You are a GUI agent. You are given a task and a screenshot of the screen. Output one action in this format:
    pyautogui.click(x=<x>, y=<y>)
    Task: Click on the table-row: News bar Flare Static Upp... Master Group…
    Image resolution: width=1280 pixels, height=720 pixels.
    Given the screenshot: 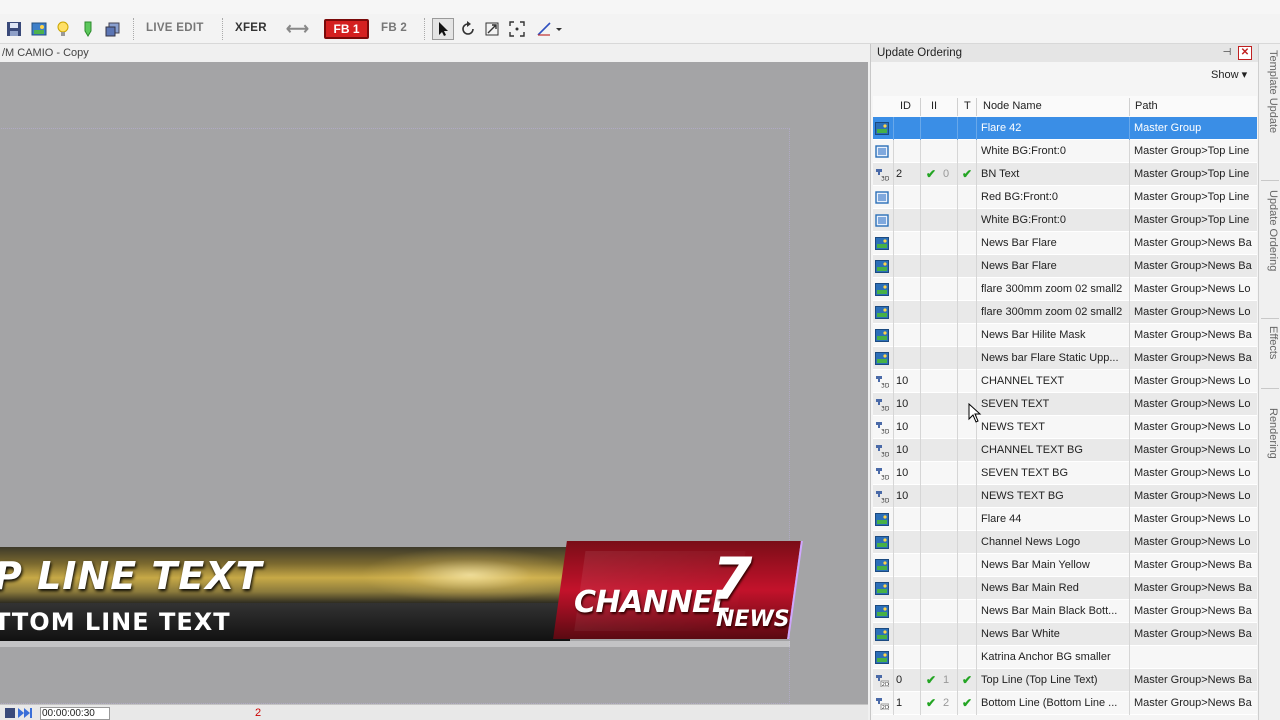 What is the action you would take?
    pyautogui.click(x=1065, y=358)
    